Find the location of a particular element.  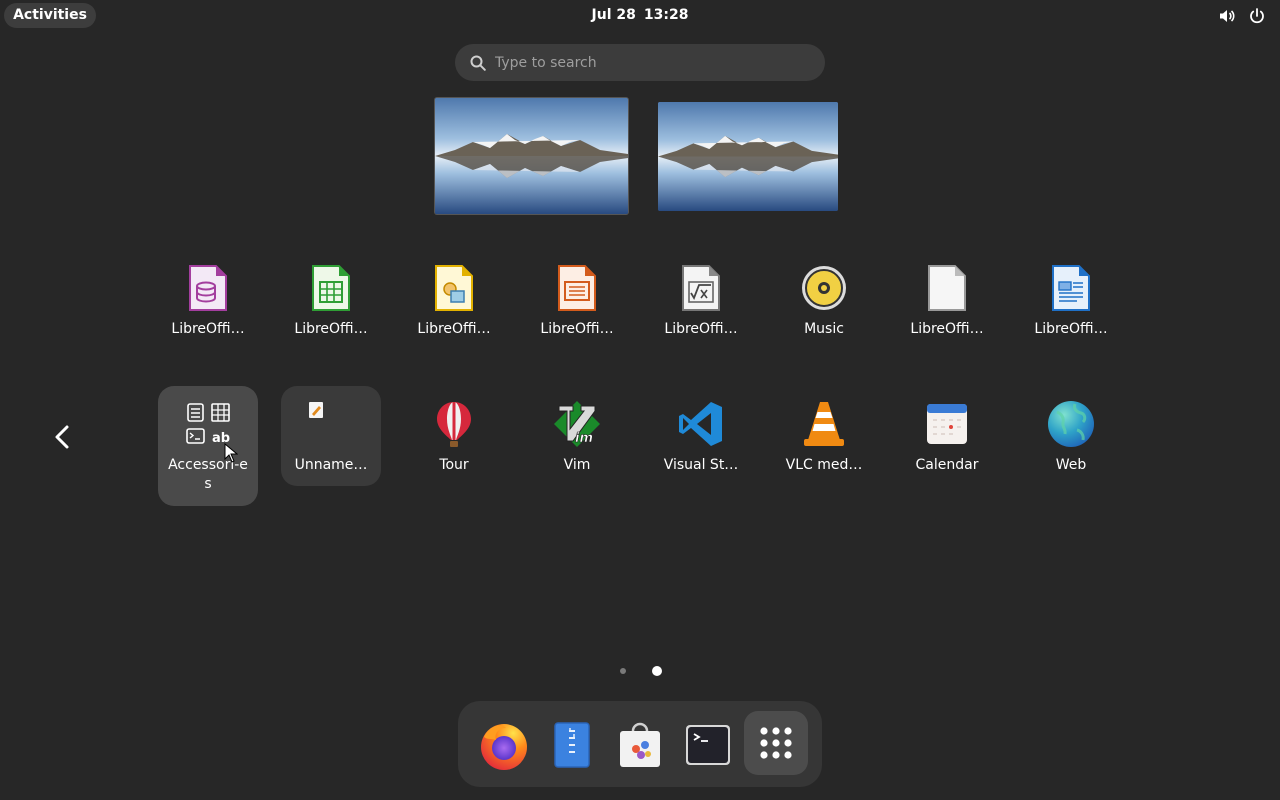

app-grid-icon is located at coordinates (776, 743).